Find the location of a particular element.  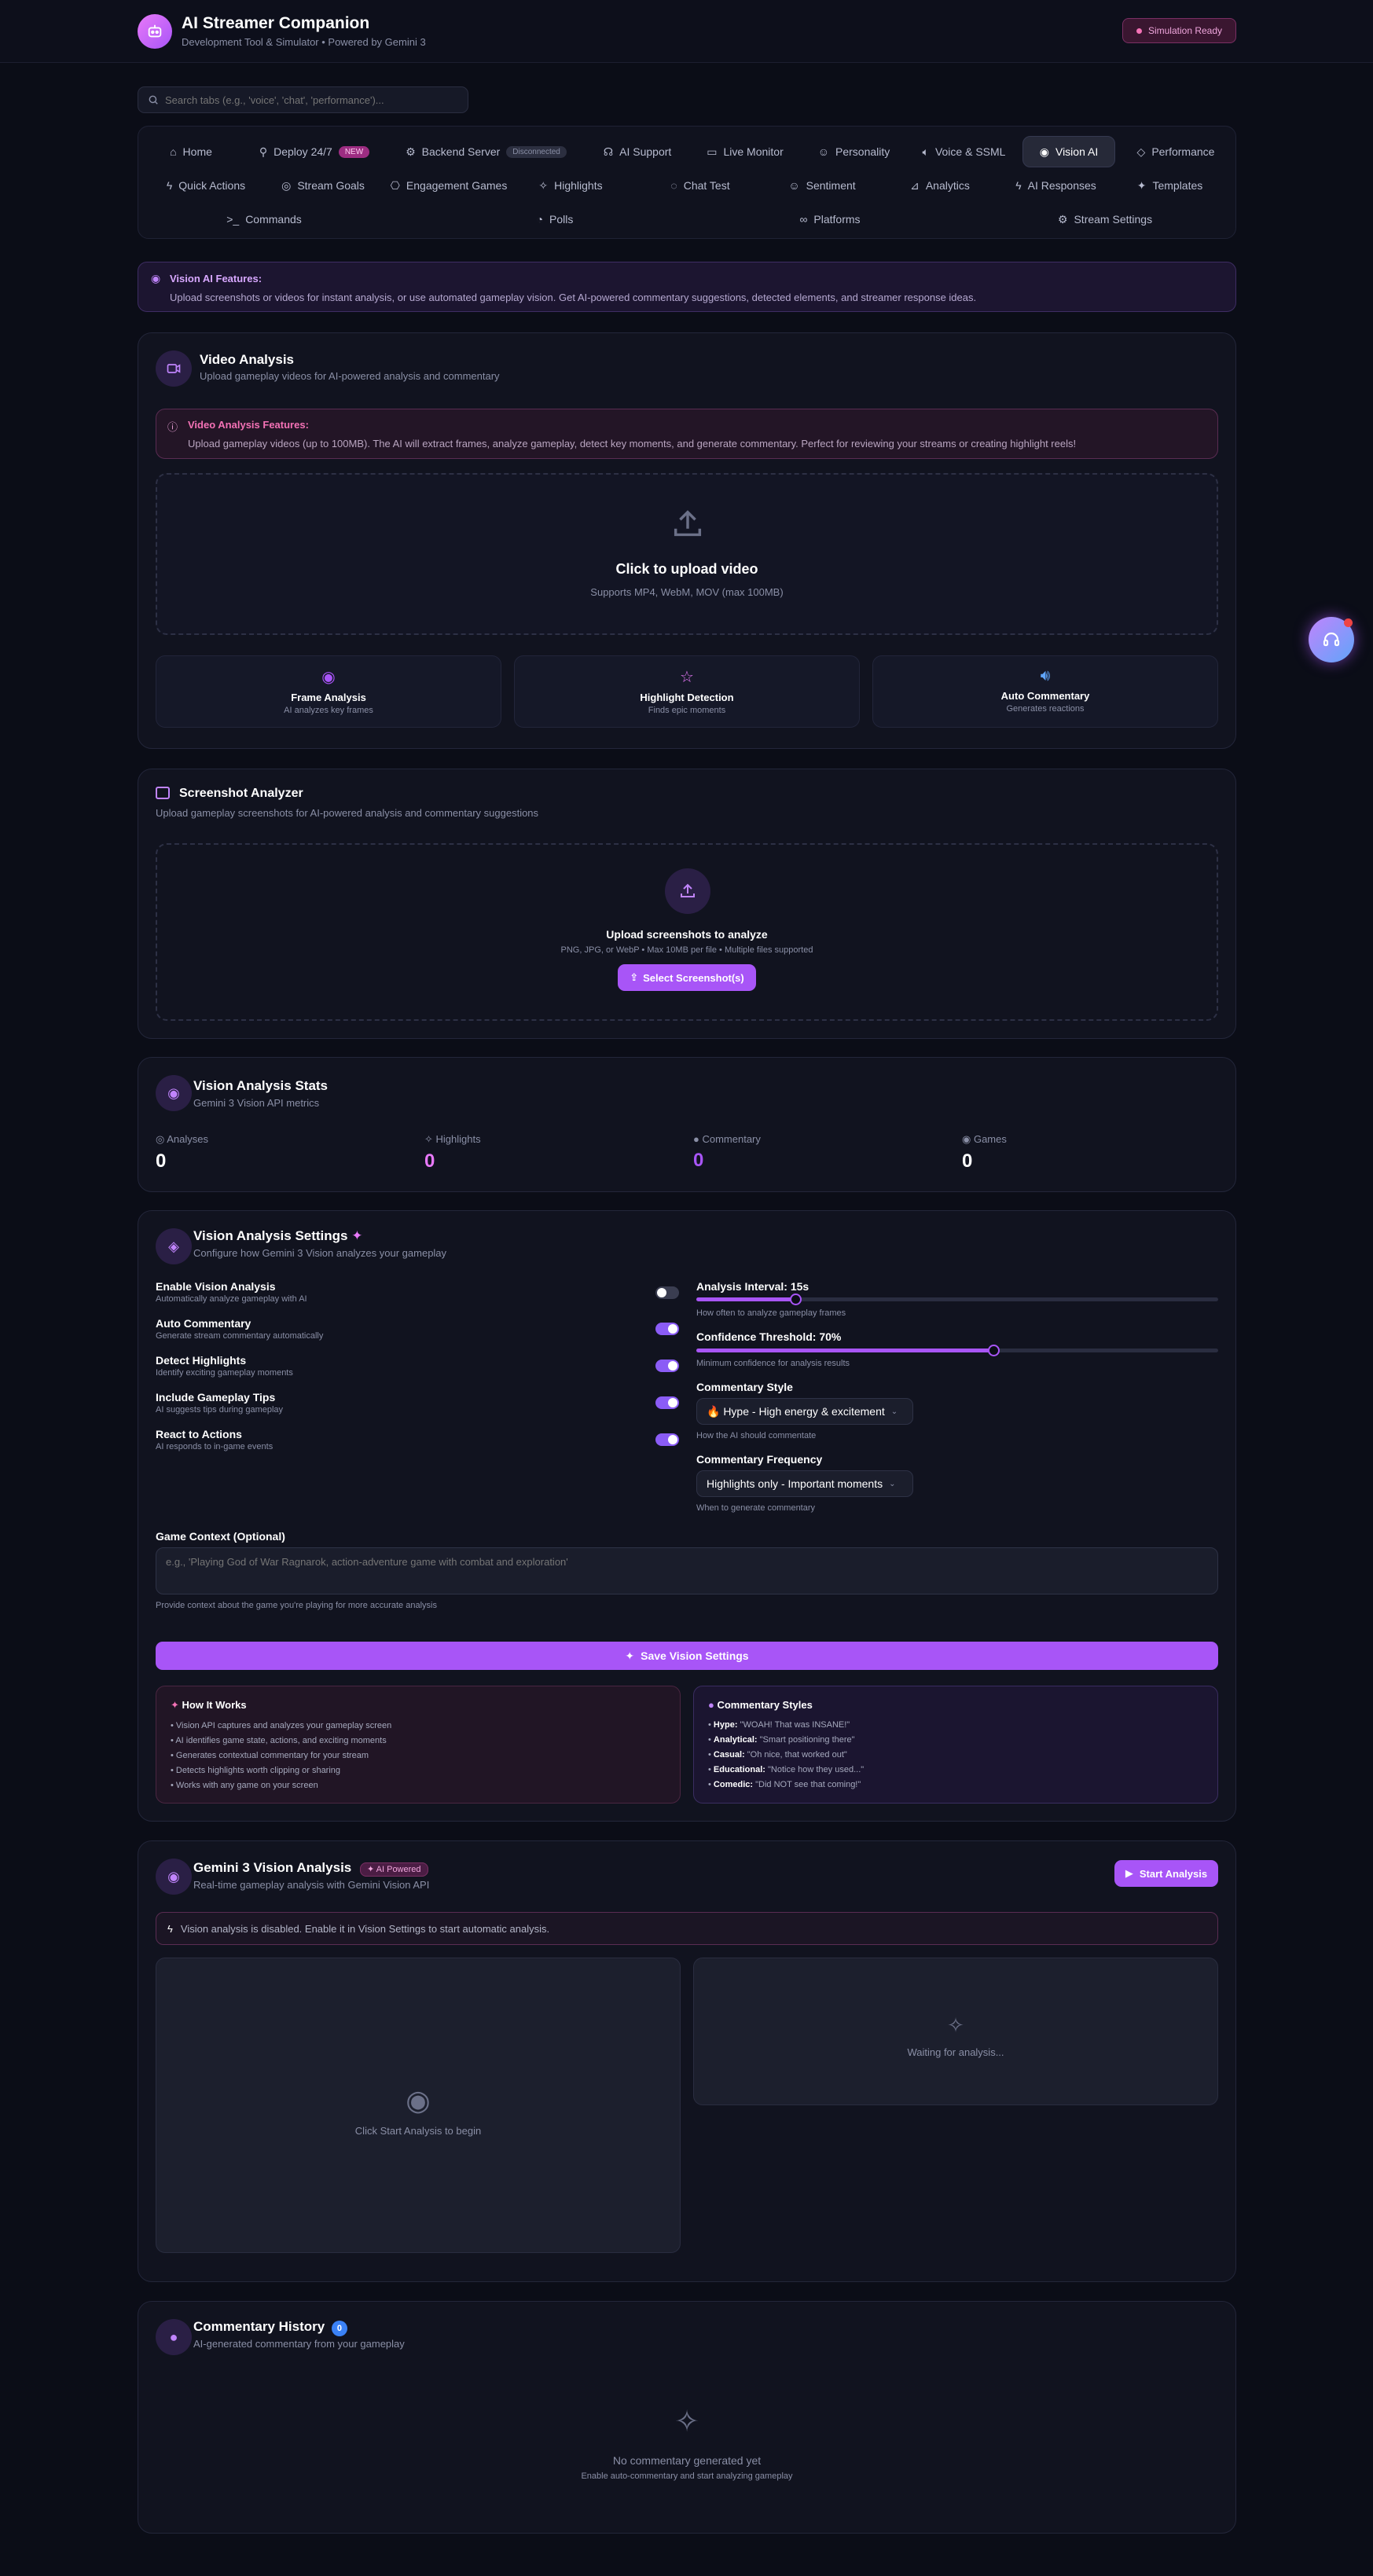

toggle-desc: Automatically analyze gameplay with AI is located at coordinates (231, 1299).